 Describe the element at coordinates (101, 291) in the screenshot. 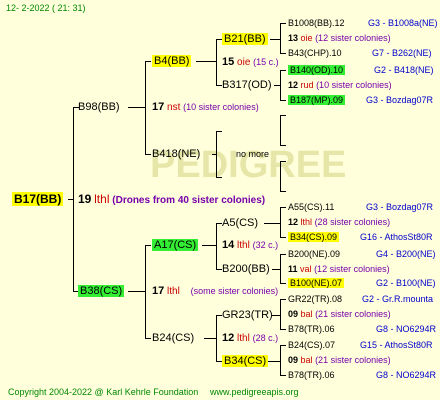

I see `gen2-node-maternal: B38(CS)` at that location.